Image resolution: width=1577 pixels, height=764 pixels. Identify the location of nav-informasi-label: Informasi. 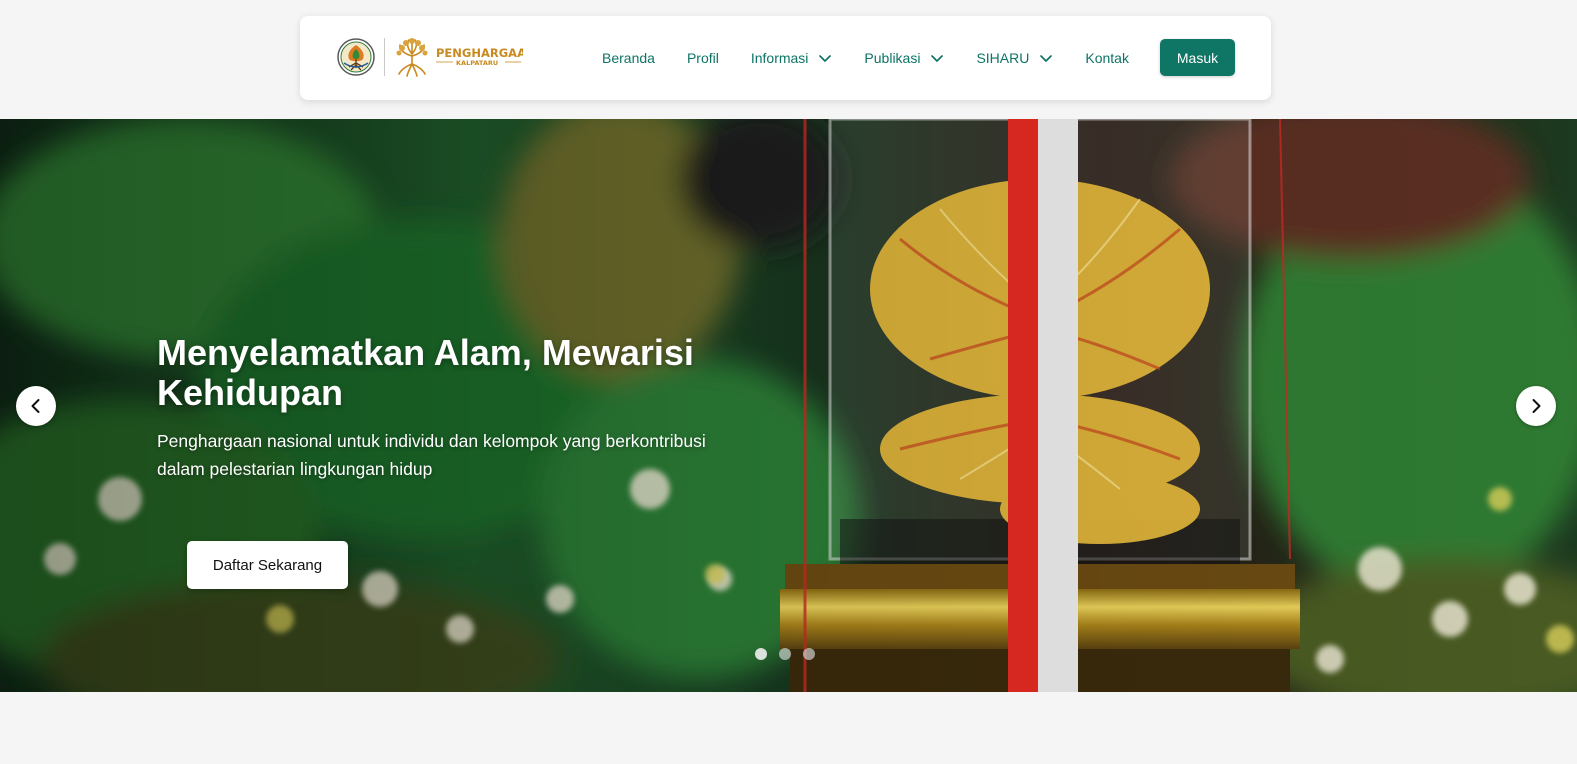
(779, 58).